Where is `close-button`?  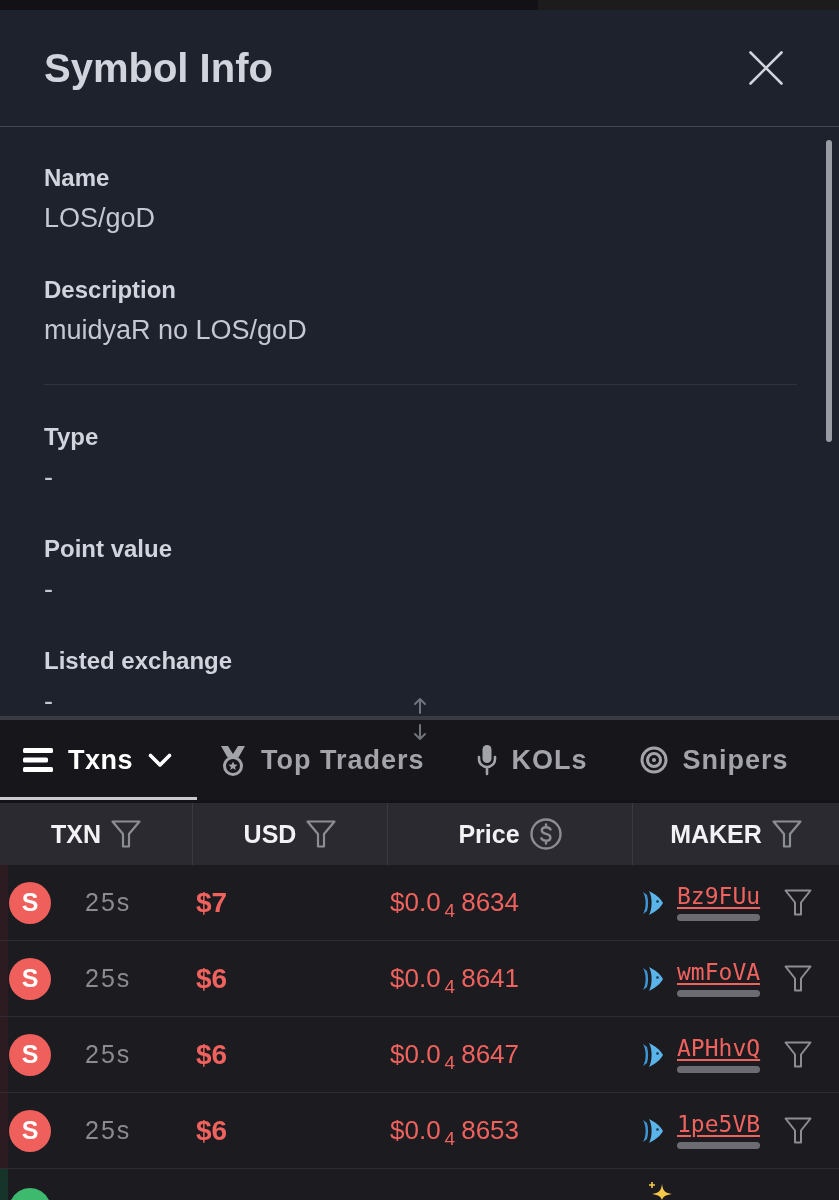
close-button is located at coordinates (766, 68).